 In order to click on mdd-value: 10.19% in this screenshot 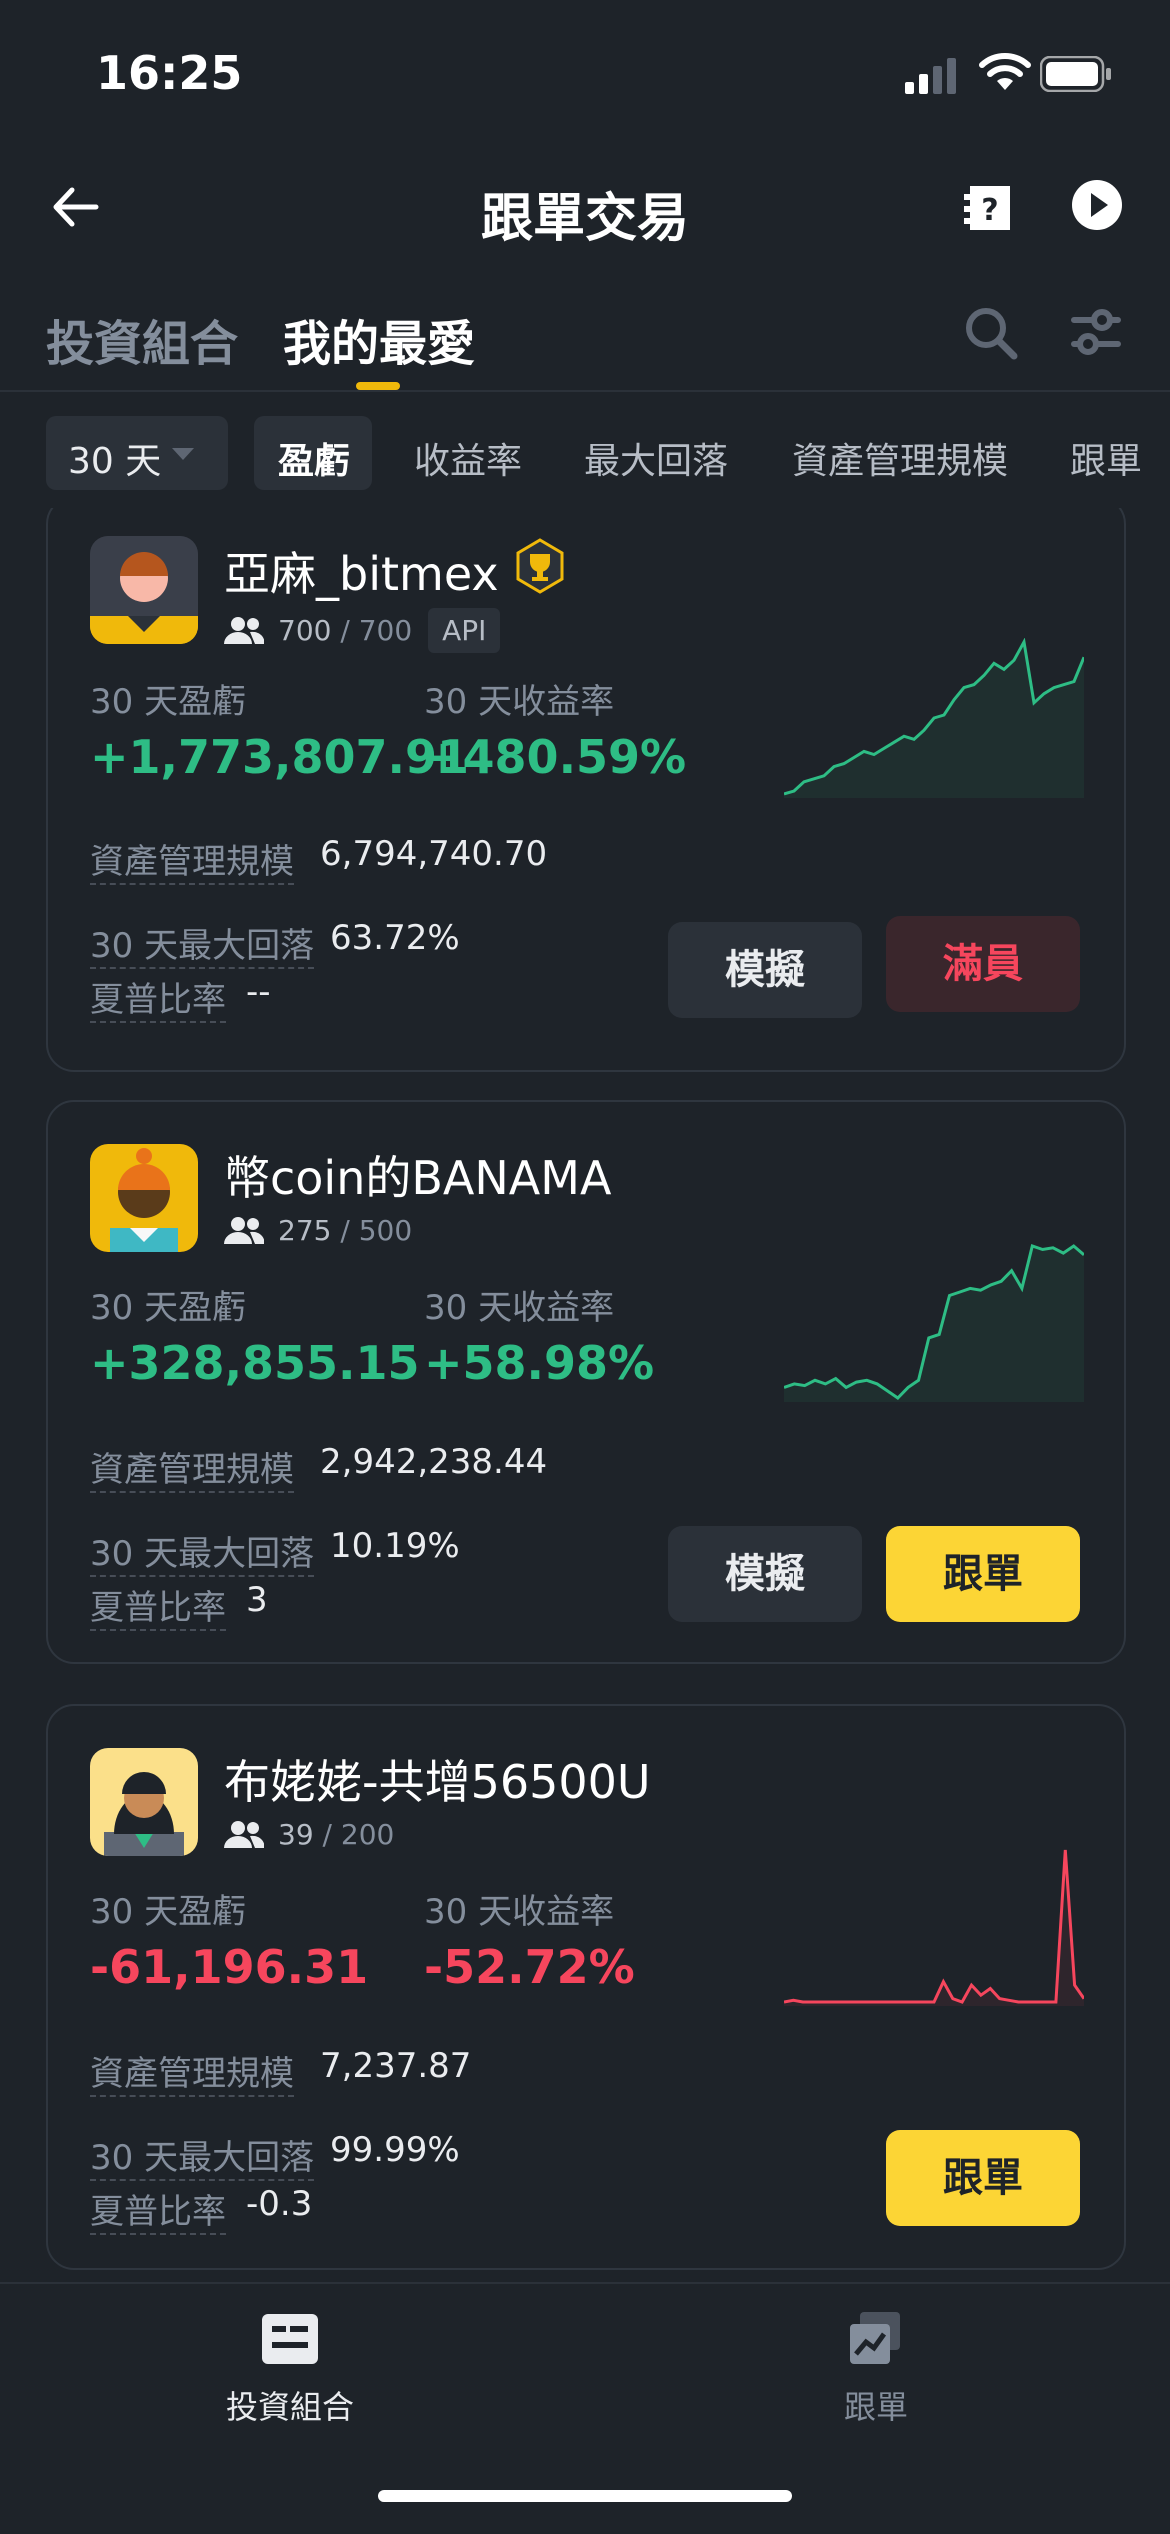, I will do `click(395, 1546)`.